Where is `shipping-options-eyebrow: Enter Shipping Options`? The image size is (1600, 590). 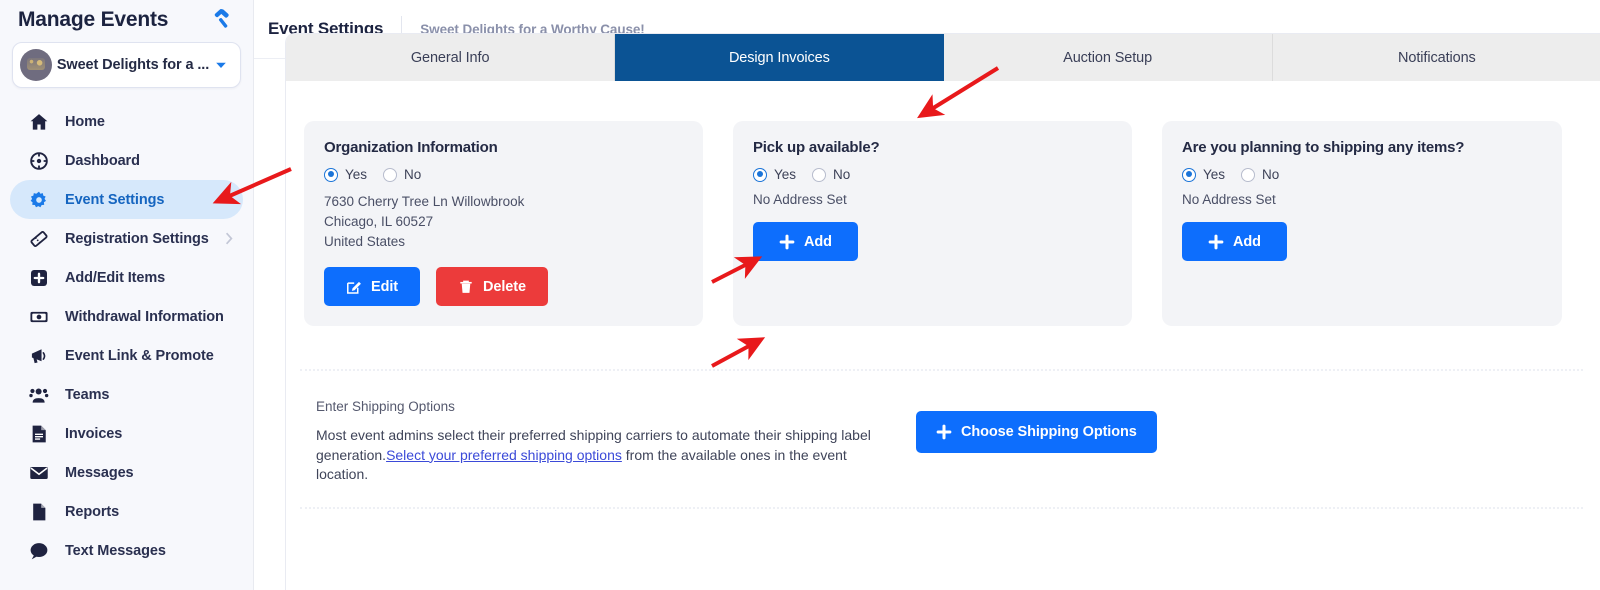 shipping-options-eyebrow: Enter Shipping Options is located at coordinates (385, 406).